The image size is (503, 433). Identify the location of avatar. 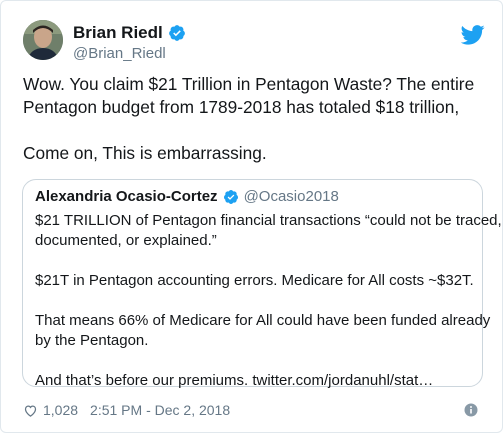
(43, 40).